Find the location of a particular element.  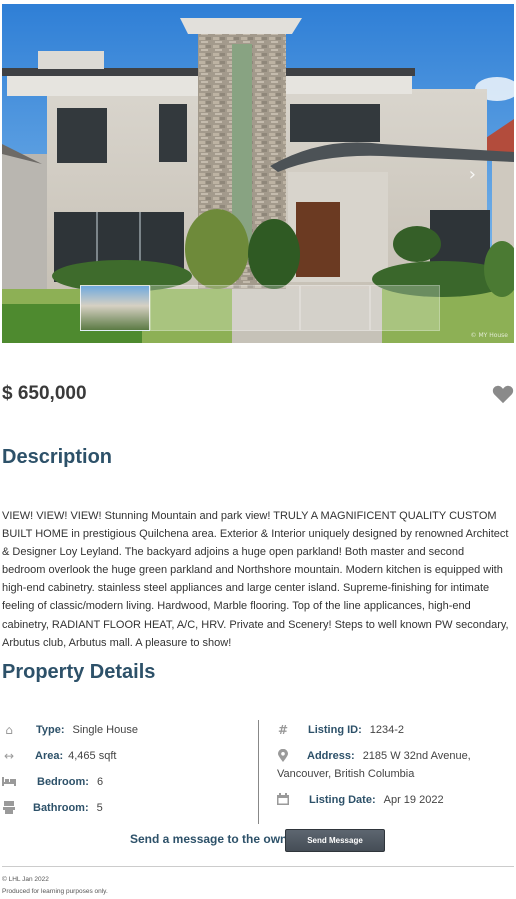

detail-address: Address: 2185 W 32nd Avenue, is located at coordinates (389, 756).